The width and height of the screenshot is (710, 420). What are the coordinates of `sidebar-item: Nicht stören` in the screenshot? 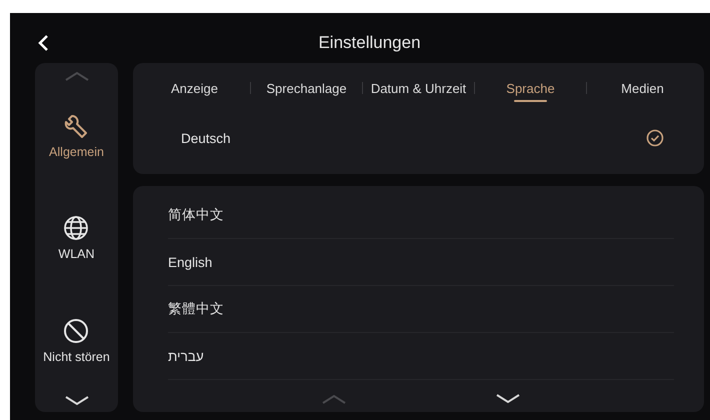 It's located at (76, 341).